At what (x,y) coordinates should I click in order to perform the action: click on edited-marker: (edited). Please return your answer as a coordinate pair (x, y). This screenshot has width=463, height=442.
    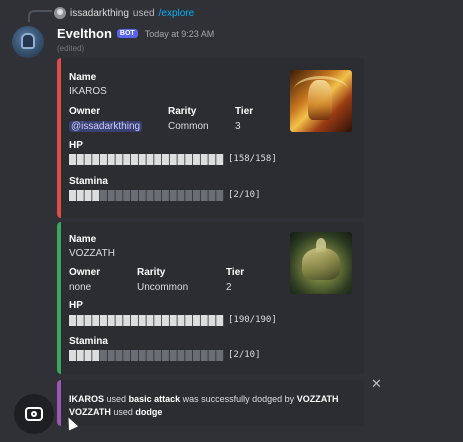
    Looking at the image, I should click on (71, 48).